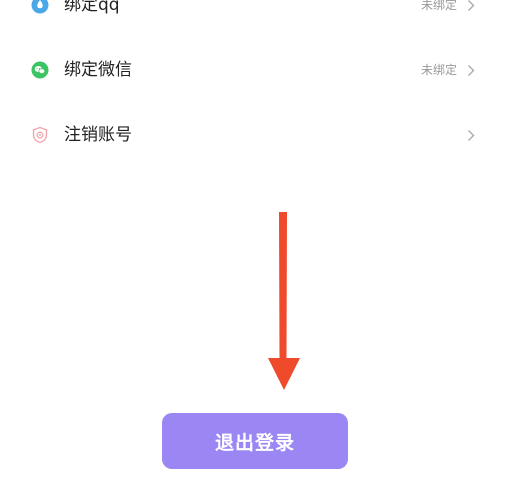 Image resolution: width=507 pixels, height=491 pixels. Describe the element at coordinates (40, 135) in the screenshot. I see `cancel-account-icon` at that location.